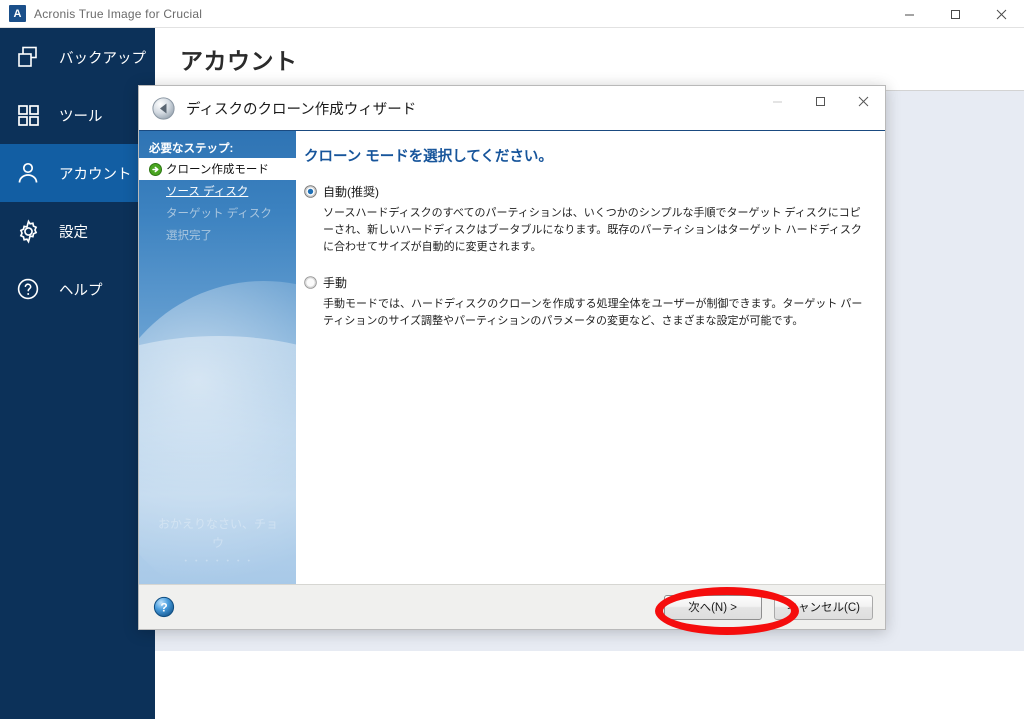 This screenshot has height=719, width=1024. Describe the element at coordinates (189, 236) in the screenshot. I see `wizard-step-label: 選択完了` at that location.